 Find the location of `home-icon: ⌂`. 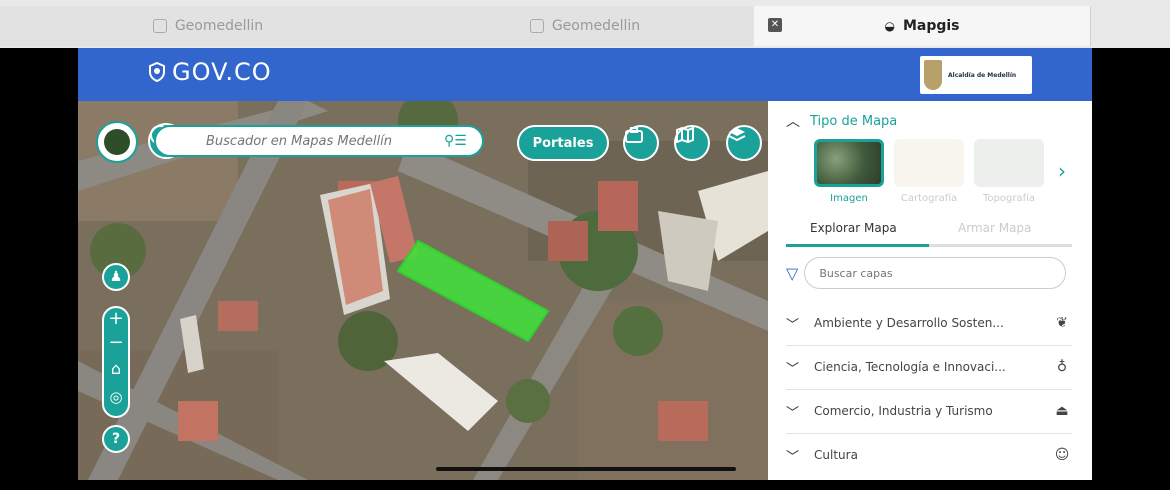

home-icon: ⌂ is located at coordinates (116, 369).